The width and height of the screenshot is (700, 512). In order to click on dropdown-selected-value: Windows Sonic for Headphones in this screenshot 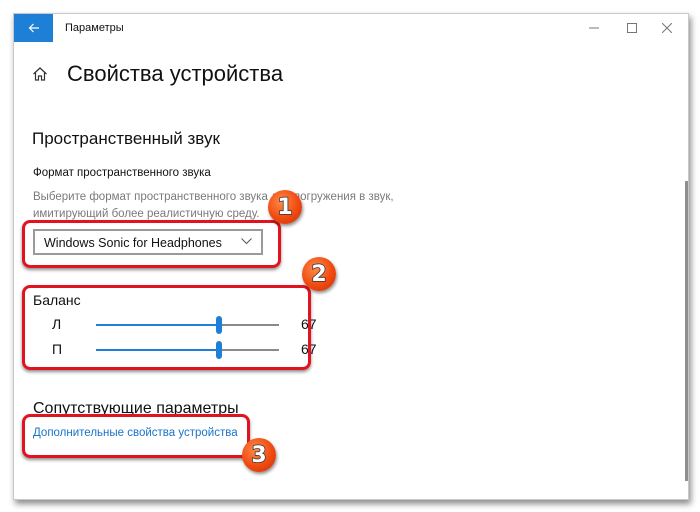, I will do `click(133, 243)`.